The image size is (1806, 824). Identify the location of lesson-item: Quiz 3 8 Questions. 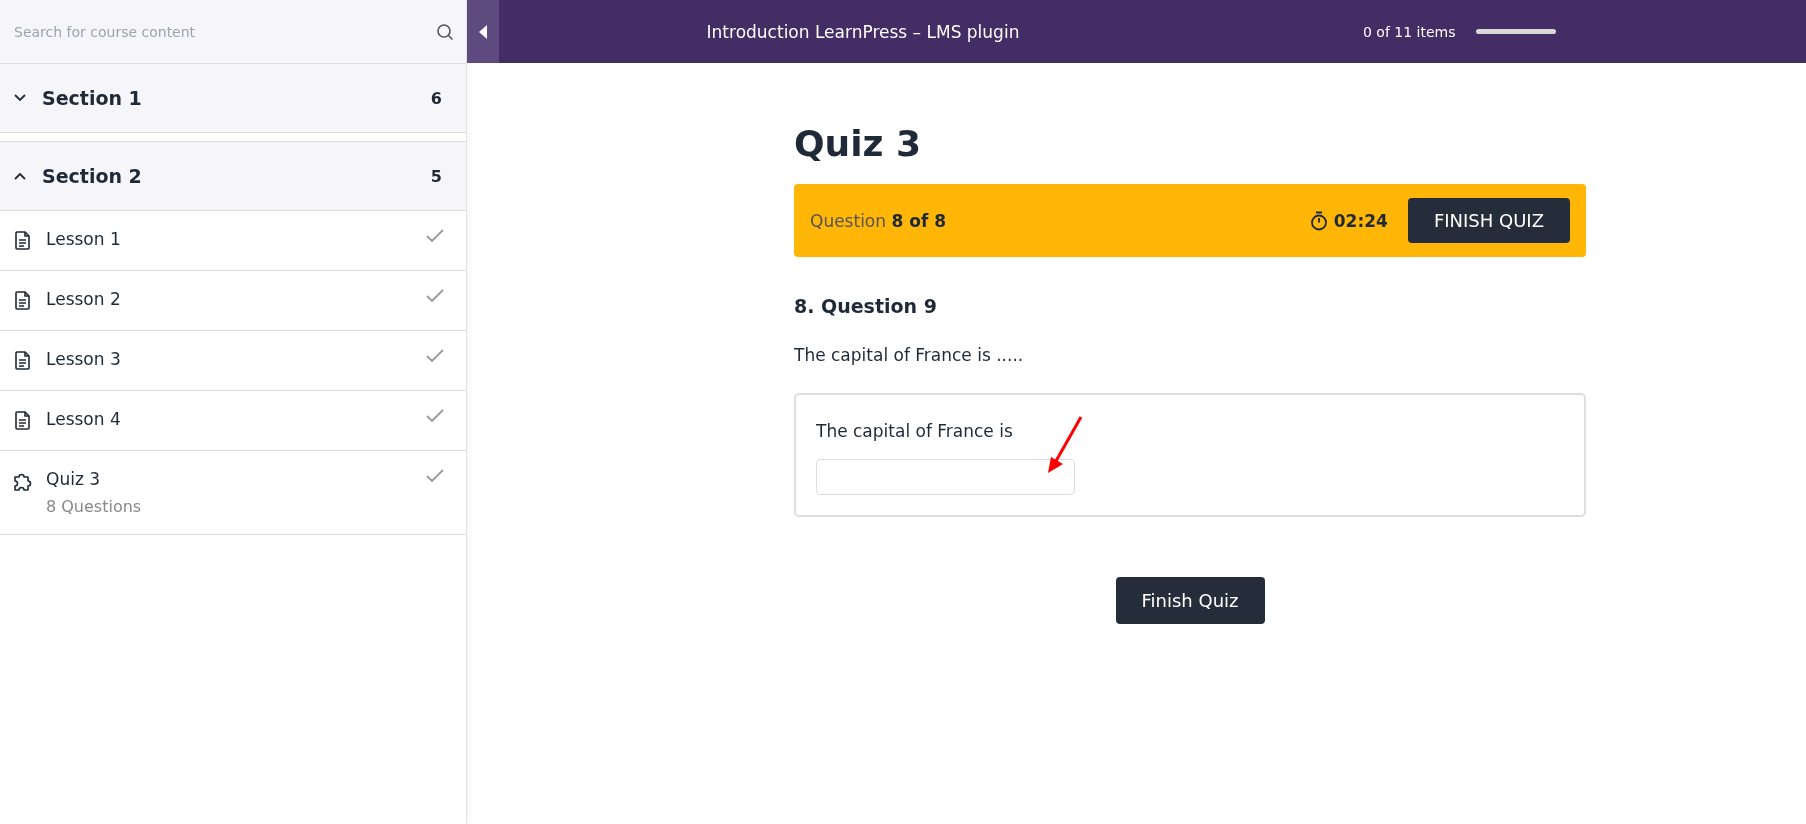
(233, 493).